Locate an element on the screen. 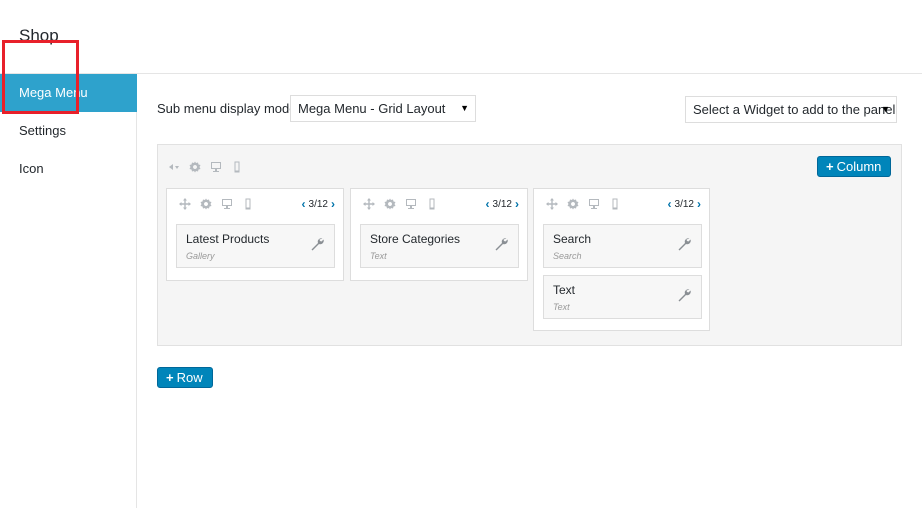  row-toolbar is located at coordinates (205, 167).